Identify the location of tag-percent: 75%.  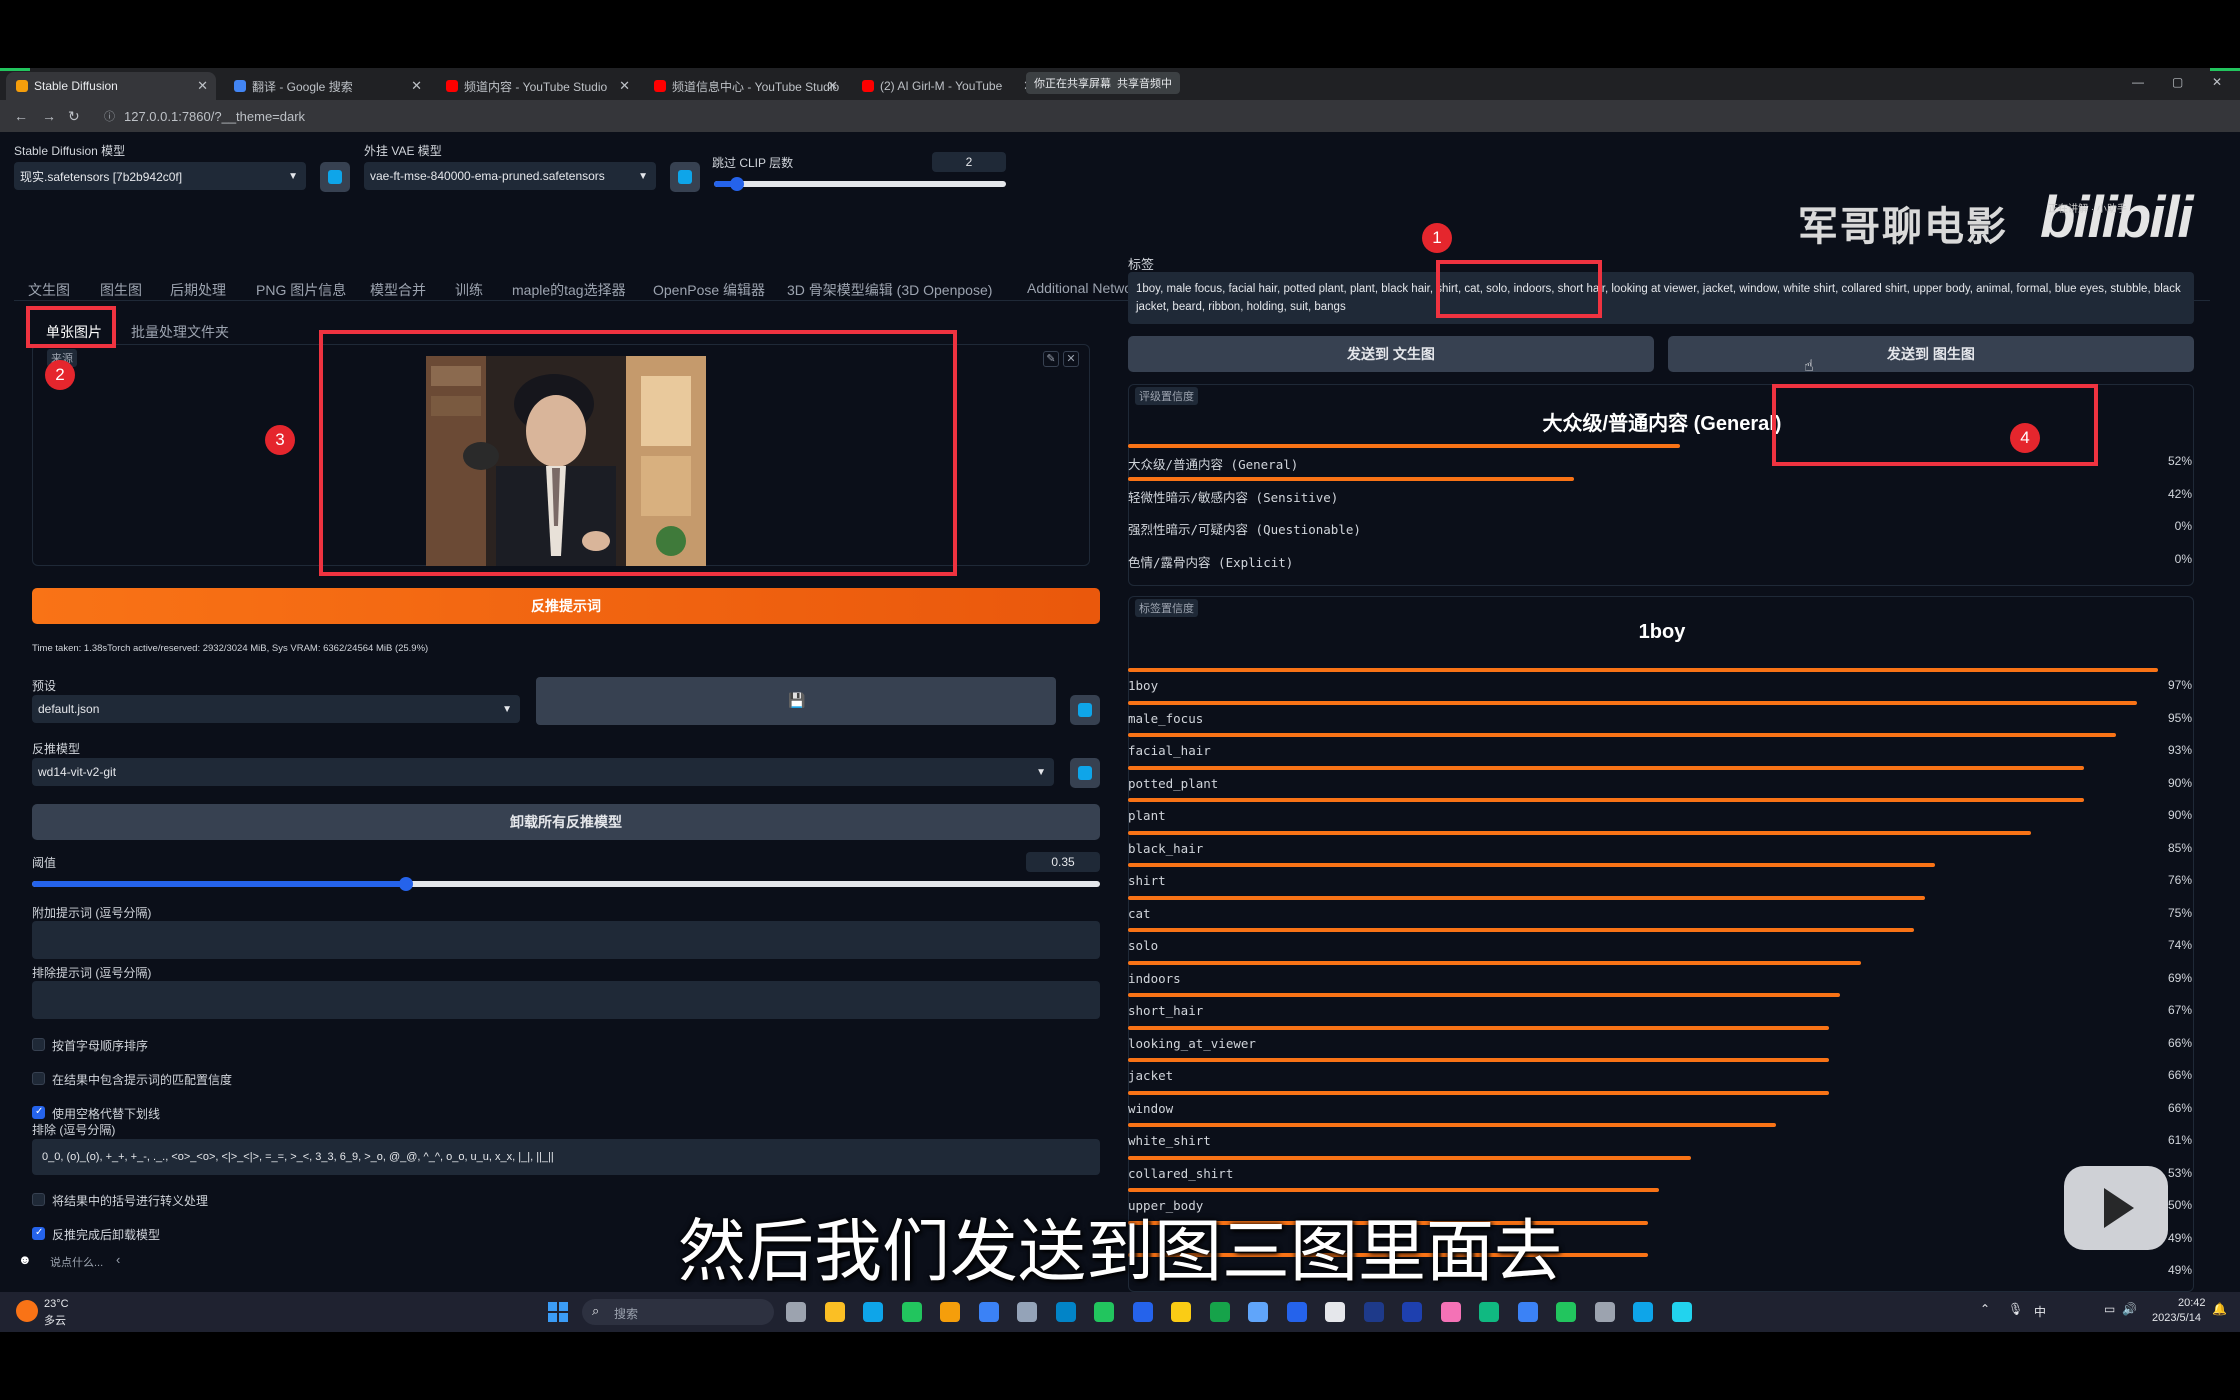
(2179, 912).